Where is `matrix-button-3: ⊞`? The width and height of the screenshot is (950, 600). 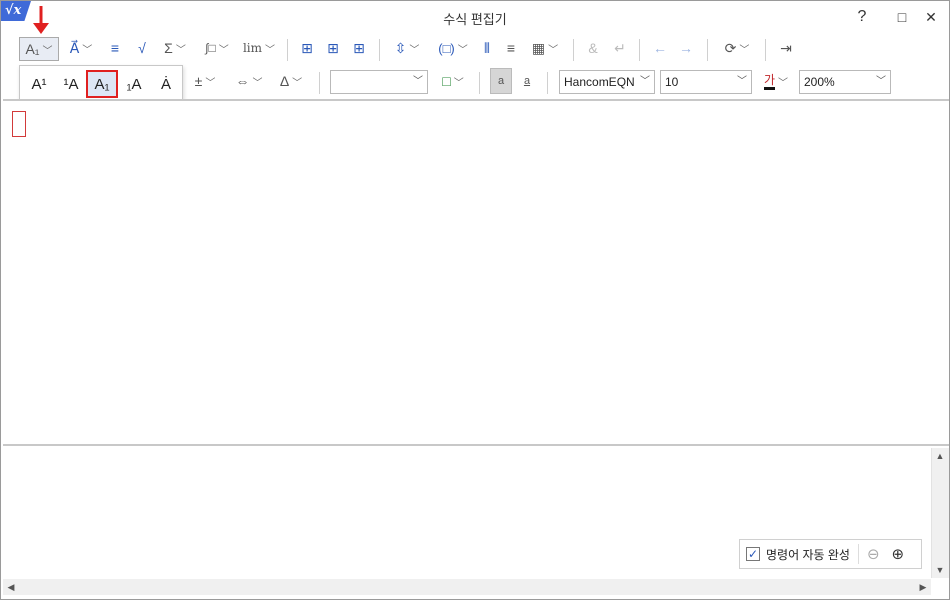
matrix-button-3: ⊞ is located at coordinates (359, 48).